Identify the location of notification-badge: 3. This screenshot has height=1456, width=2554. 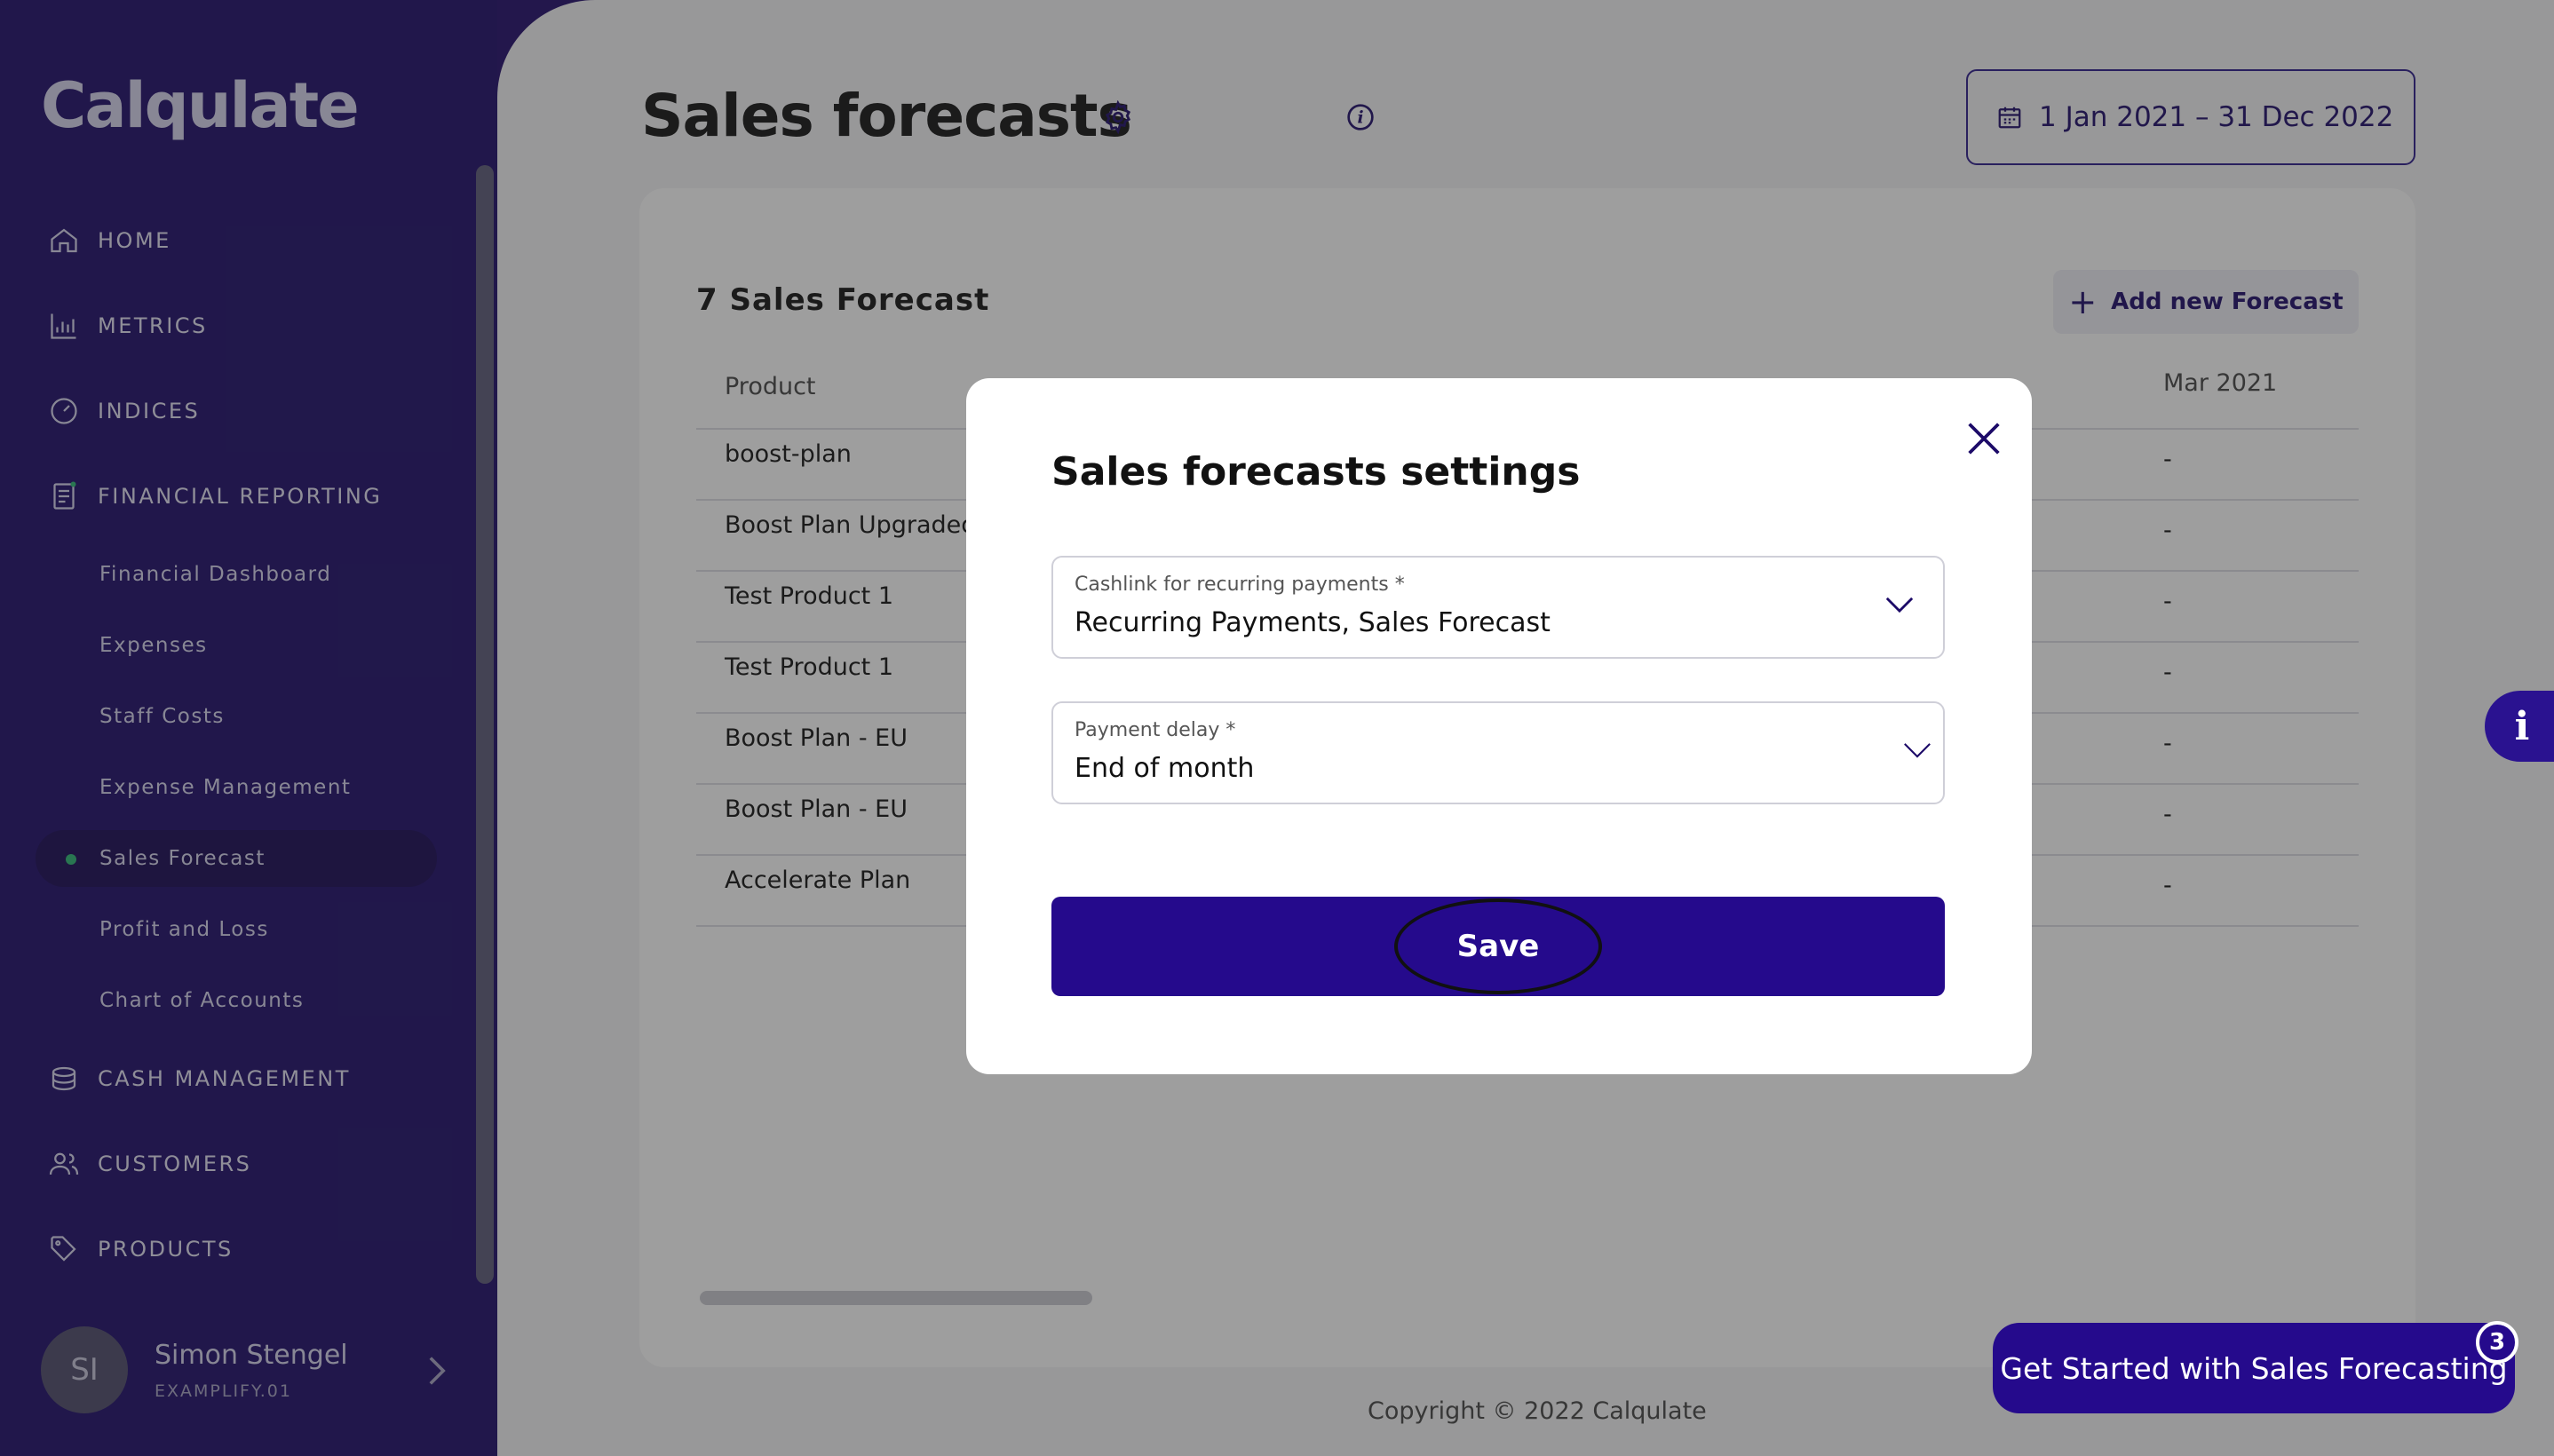
(2497, 1342).